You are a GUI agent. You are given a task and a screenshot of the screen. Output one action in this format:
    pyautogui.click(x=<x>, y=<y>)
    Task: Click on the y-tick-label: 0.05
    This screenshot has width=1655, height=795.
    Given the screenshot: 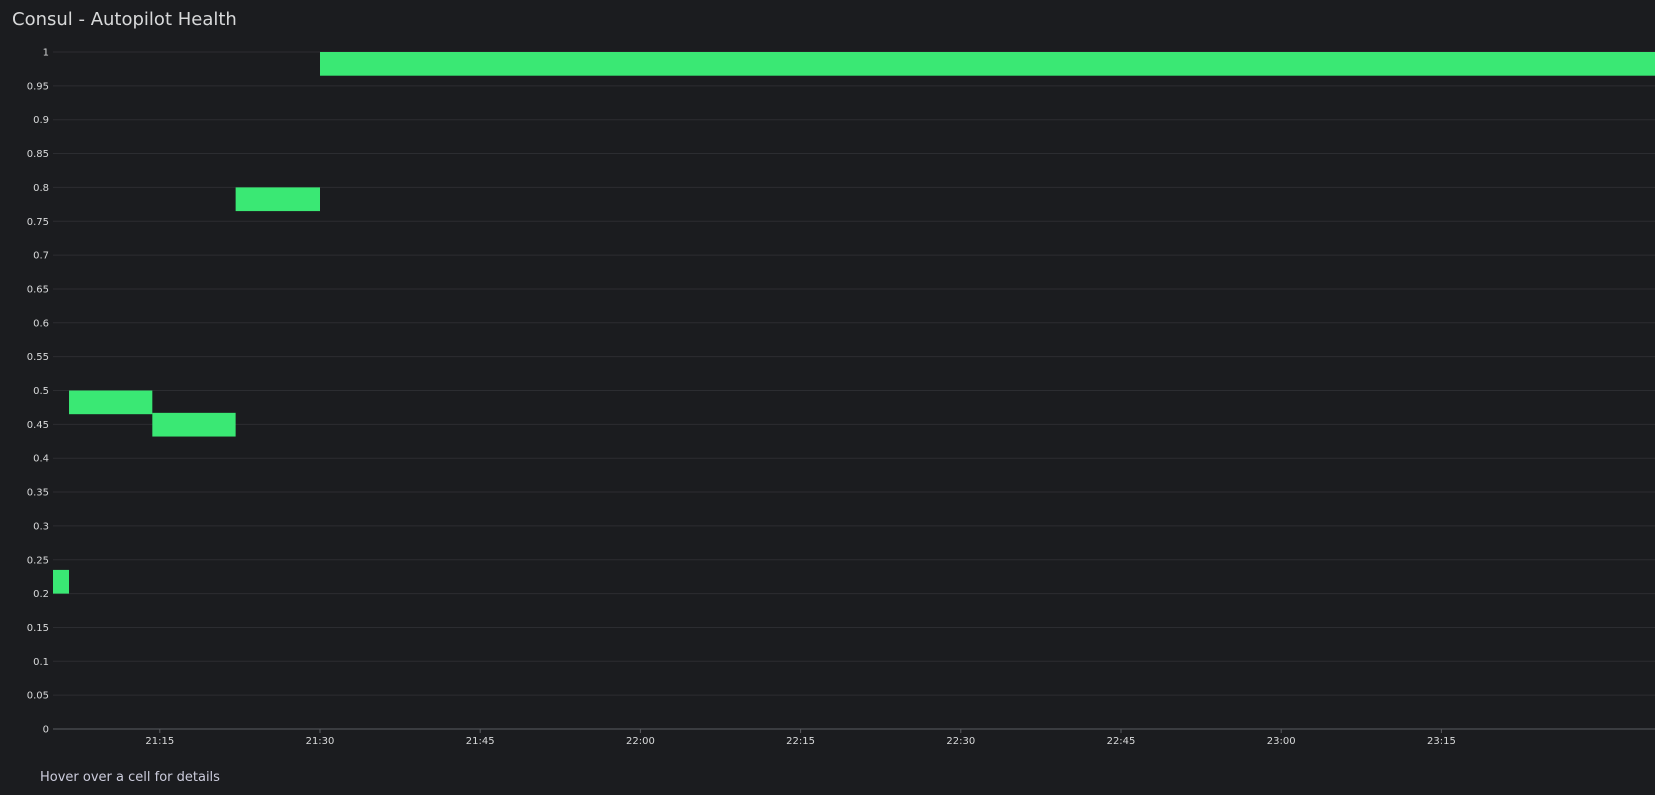 What is the action you would take?
    pyautogui.click(x=38, y=696)
    